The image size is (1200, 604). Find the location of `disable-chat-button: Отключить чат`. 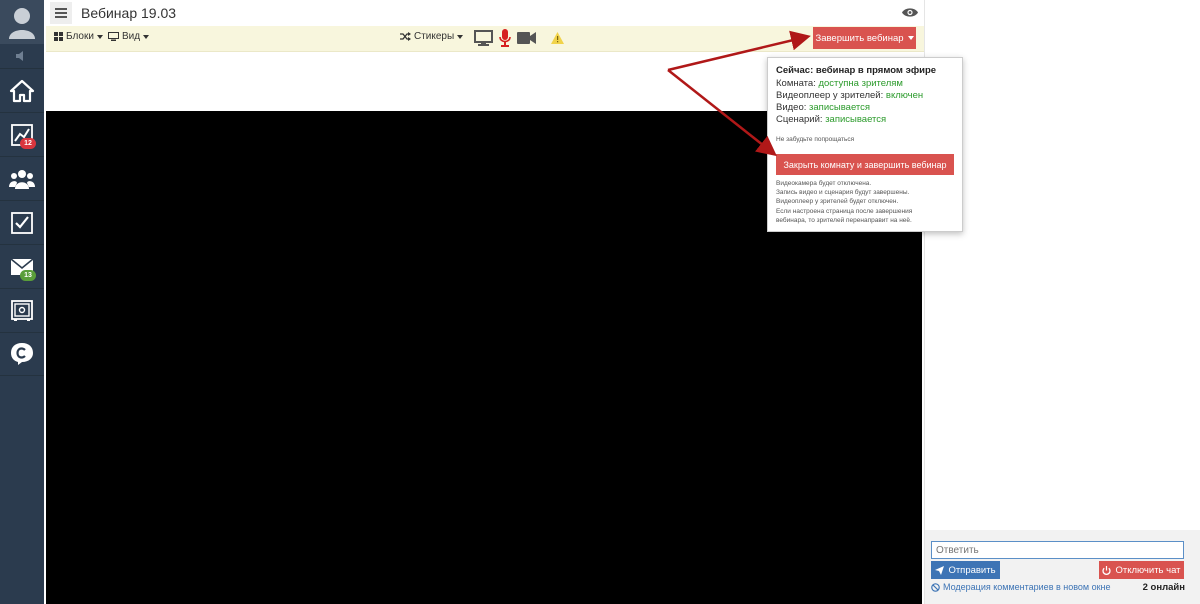

disable-chat-button: Отключить чат is located at coordinates (1141, 570).